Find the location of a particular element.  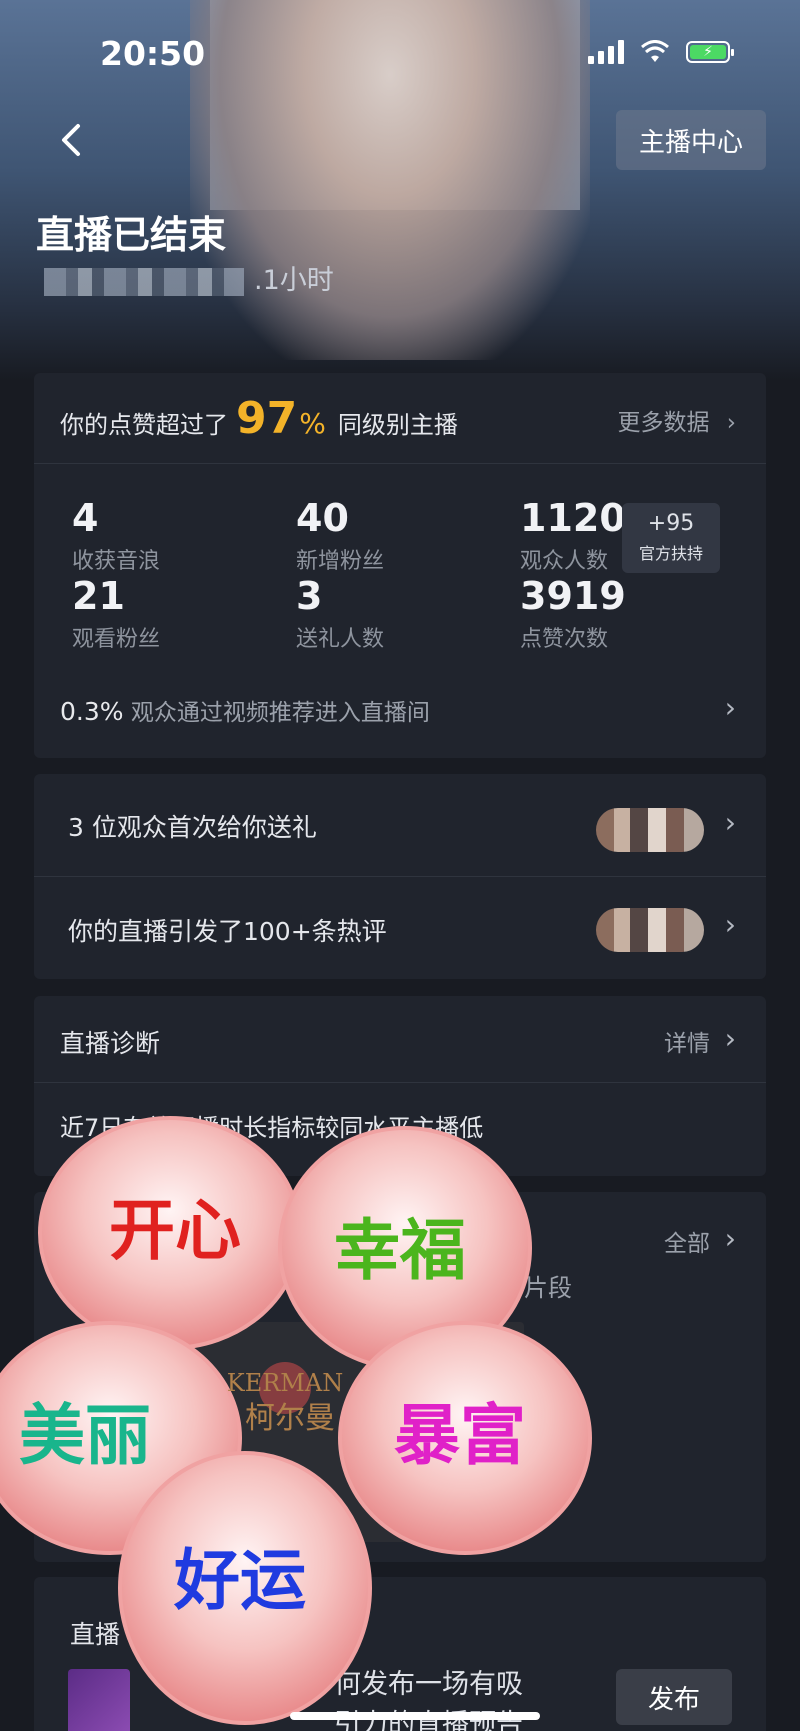

back-icon is located at coordinates (72, 140).